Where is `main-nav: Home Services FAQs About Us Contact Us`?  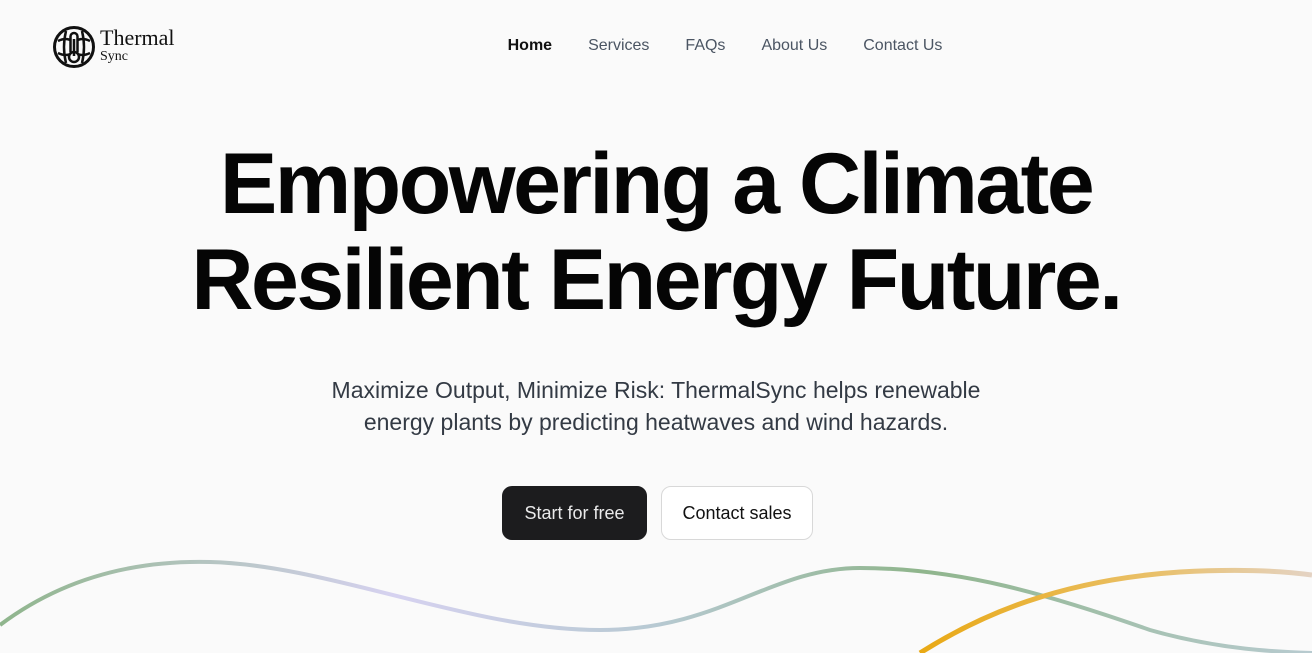 main-nav: Home Services FAQs About Us Contact Us is located at coordinates (656, 46).